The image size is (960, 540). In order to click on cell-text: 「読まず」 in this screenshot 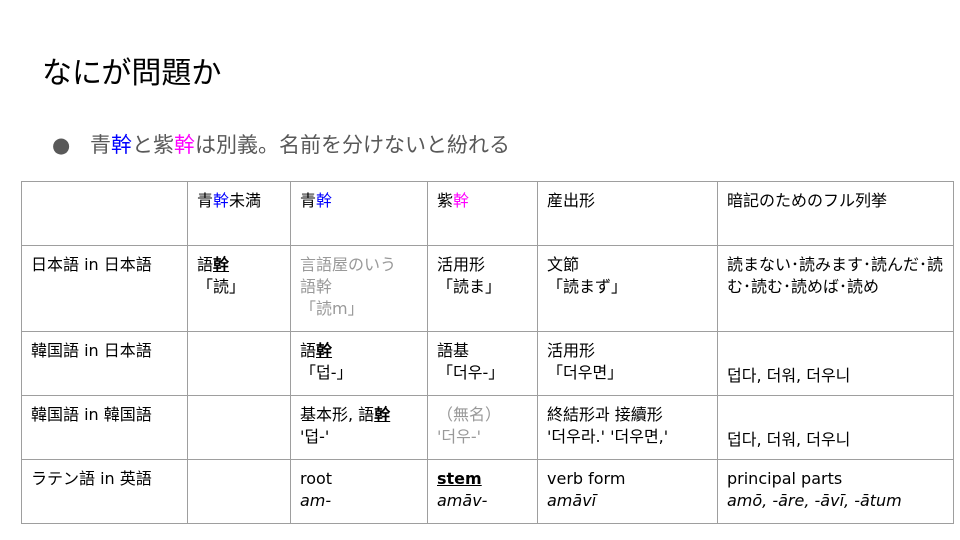, I will do `click(587, 286)`.